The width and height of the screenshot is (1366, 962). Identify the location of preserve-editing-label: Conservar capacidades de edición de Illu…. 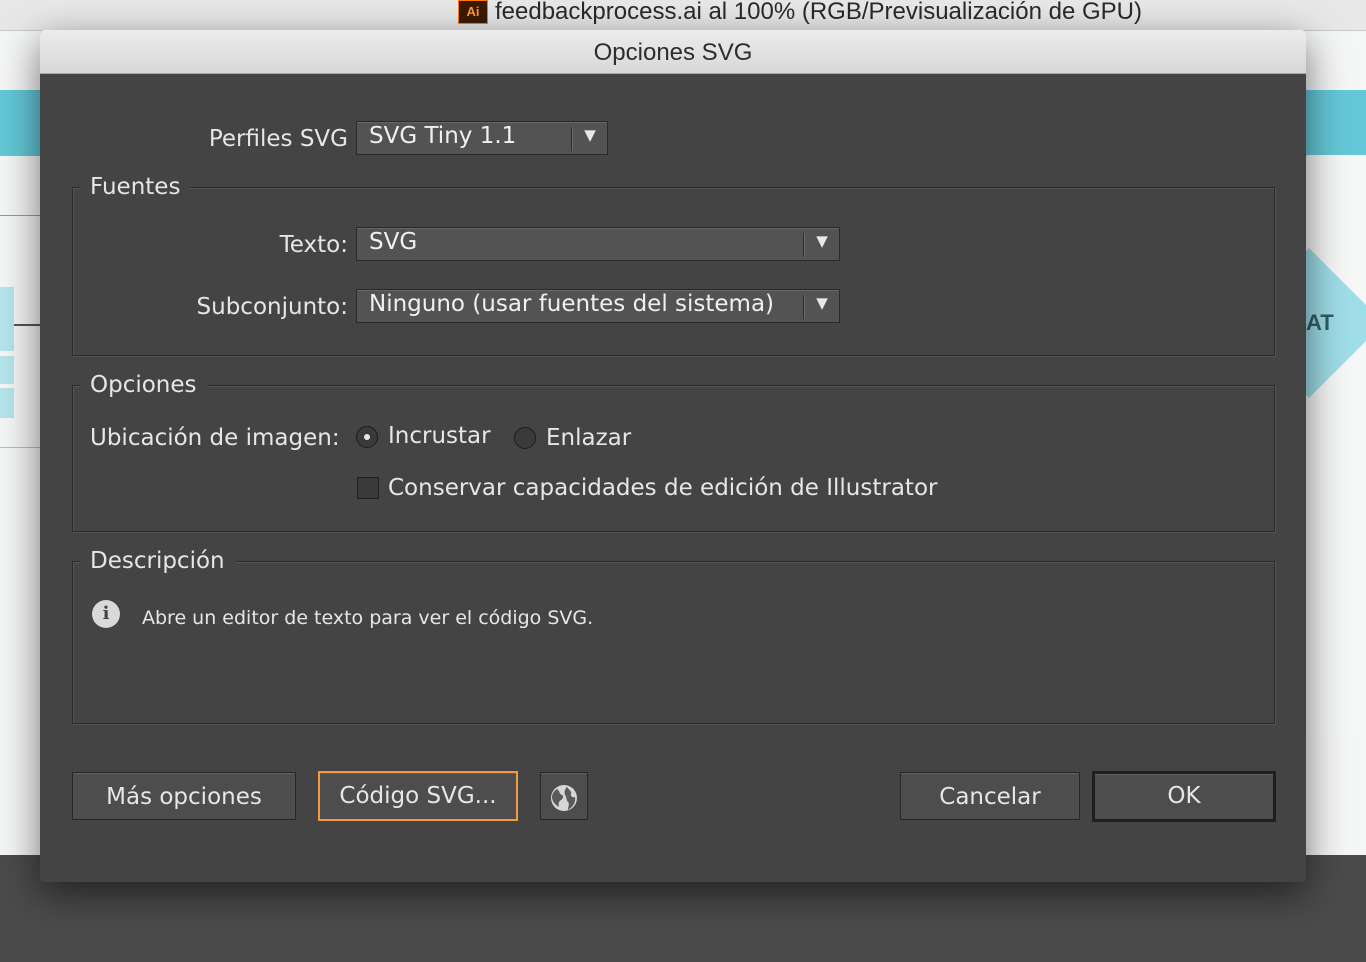
(662, 488).